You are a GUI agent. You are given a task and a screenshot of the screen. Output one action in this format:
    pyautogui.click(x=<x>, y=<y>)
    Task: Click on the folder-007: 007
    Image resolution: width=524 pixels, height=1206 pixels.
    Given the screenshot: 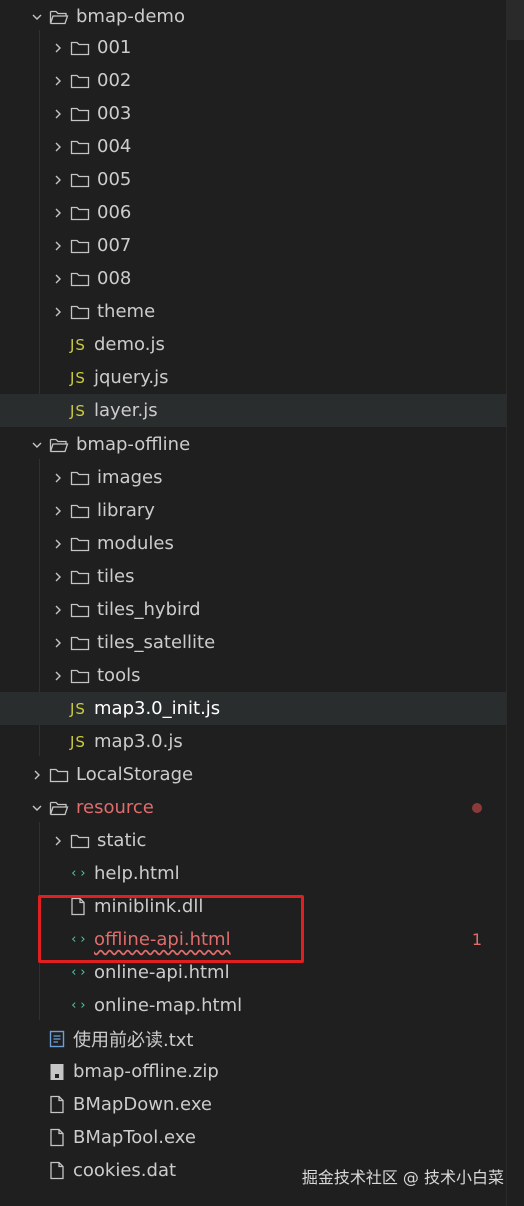 What is the action you would take?
    pyautogui.click(x=253, y=245)
    